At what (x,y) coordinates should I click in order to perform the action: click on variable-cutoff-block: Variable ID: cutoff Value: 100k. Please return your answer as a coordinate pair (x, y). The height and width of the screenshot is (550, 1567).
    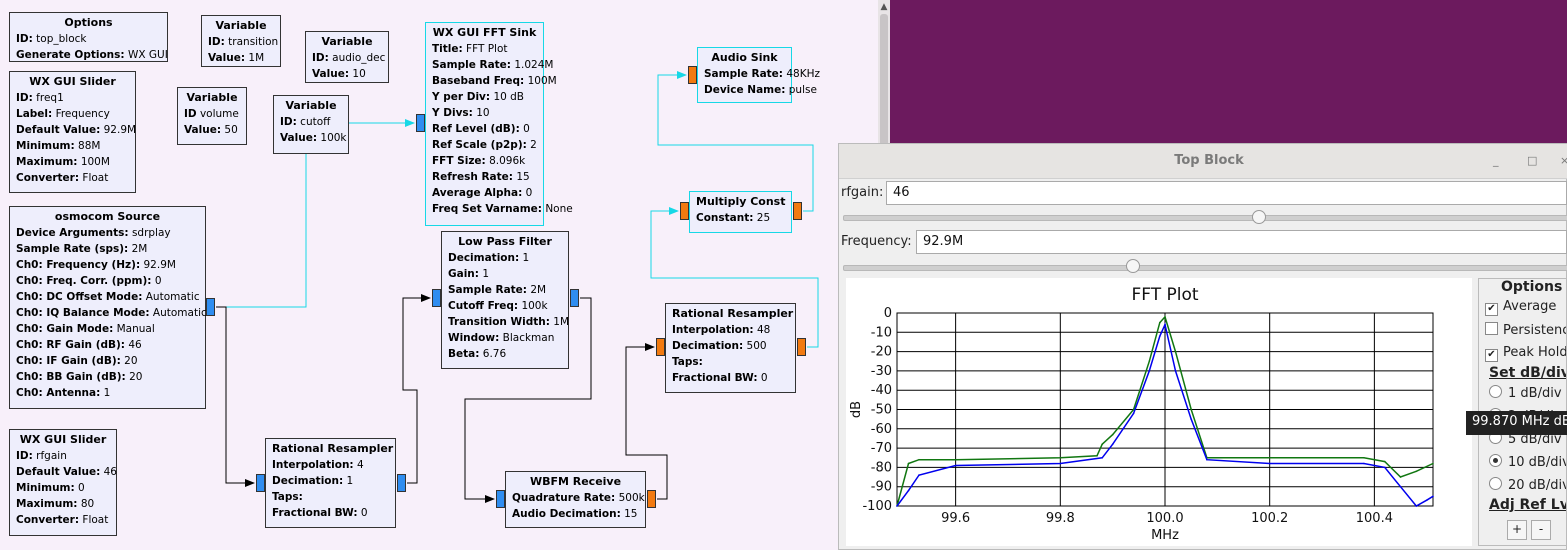
    Looking at the image, I should click on (311, 124).